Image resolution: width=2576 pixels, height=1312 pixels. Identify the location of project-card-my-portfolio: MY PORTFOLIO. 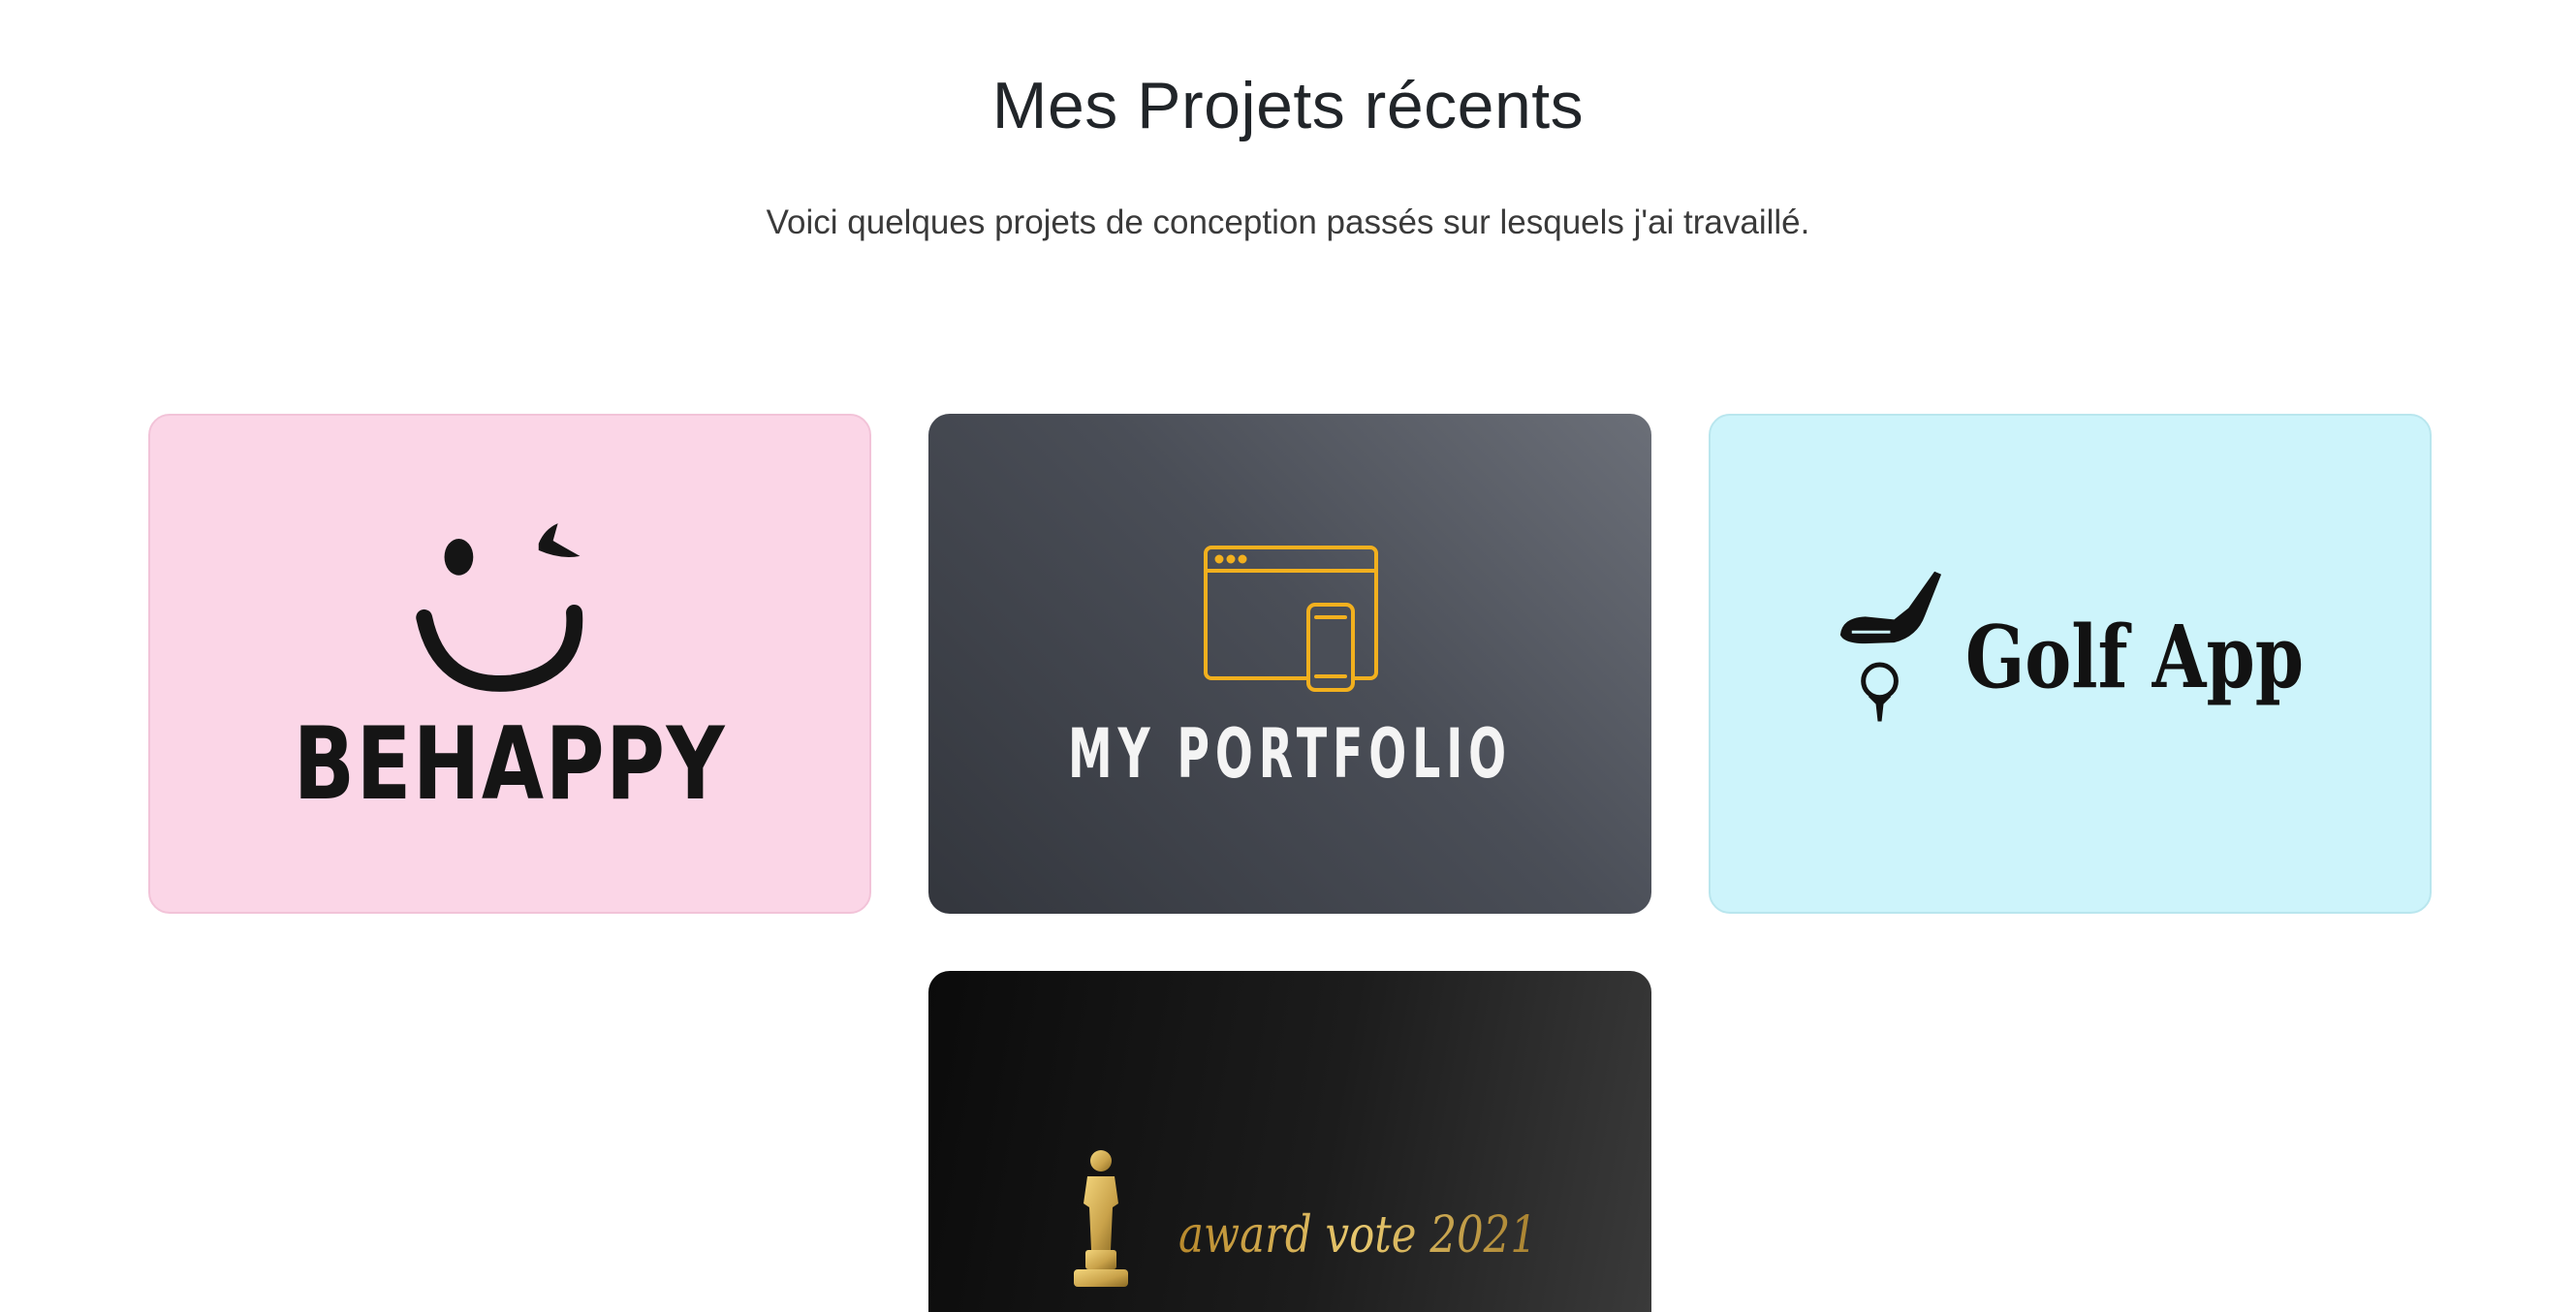
(1289, 664).